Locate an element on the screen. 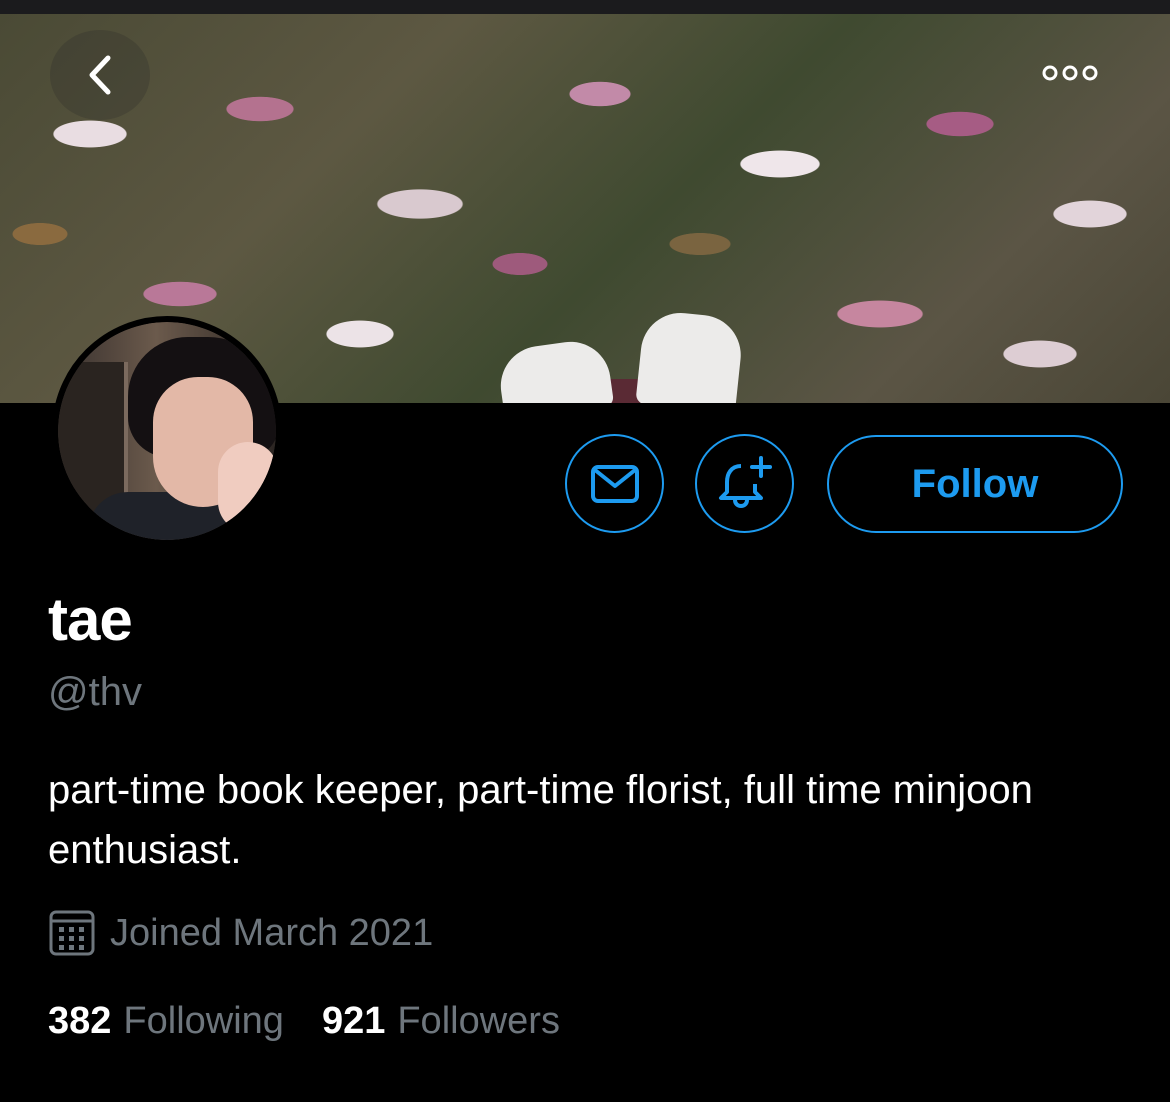 The image size is (1170, 1102). joined-date: Joined March 2021 is located at coordinates (240, 933).